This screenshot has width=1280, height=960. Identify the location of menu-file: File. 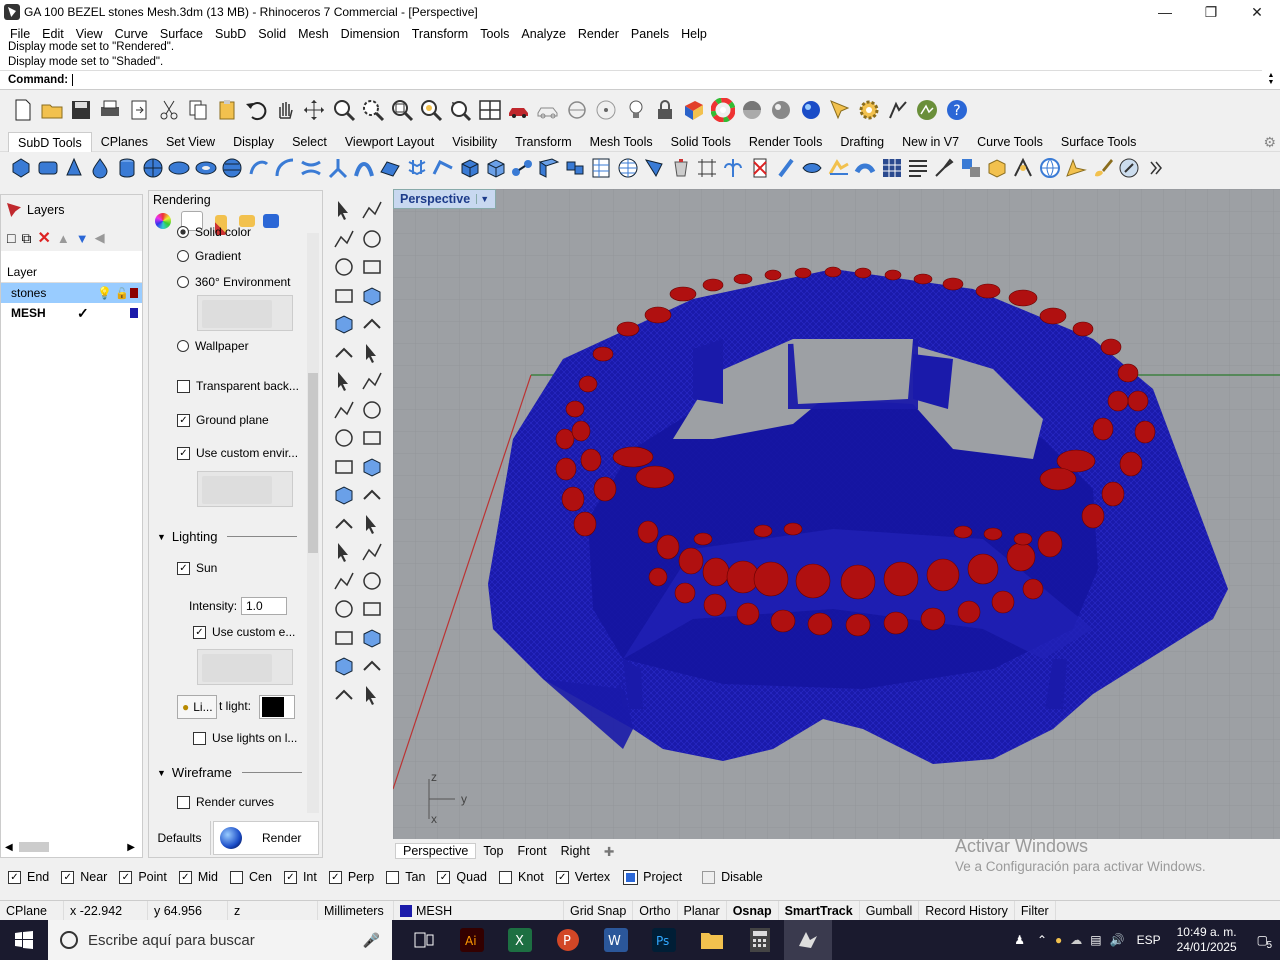
(20, 34).